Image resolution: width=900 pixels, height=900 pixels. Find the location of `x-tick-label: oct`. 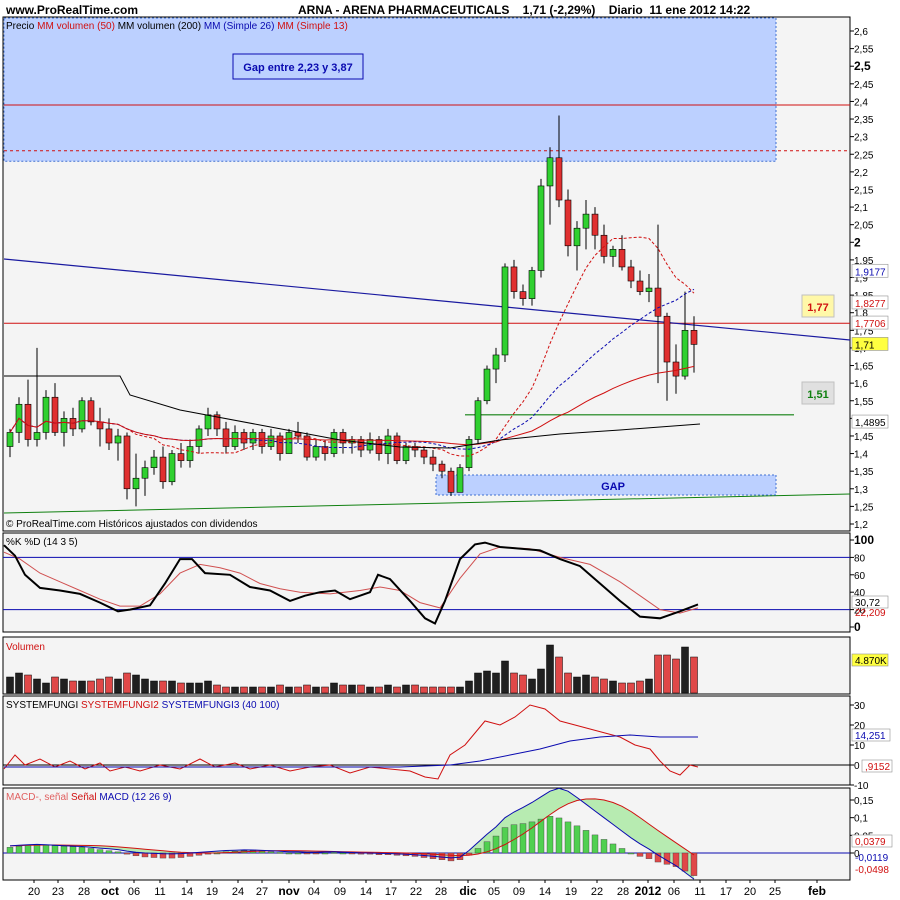

x-tick-label: oct is located at coordinates (110, 891).